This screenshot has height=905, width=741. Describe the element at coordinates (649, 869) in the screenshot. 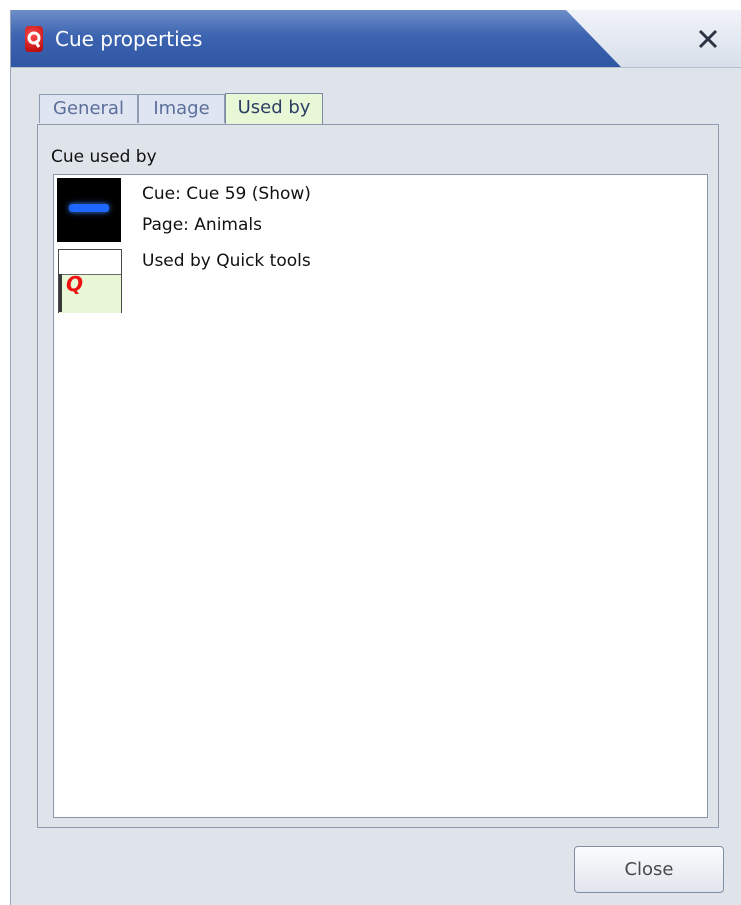

I see `close-button: Close` at that location.